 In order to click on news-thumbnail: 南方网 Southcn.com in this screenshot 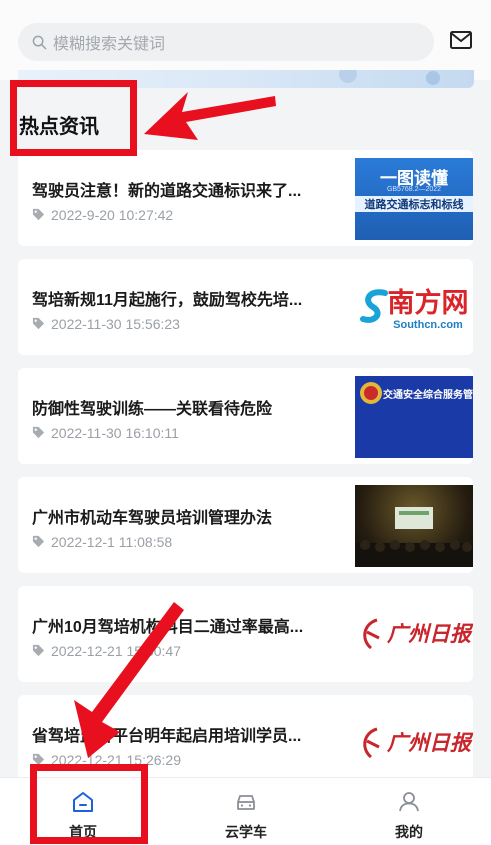, I will do `click(414, 308)`.